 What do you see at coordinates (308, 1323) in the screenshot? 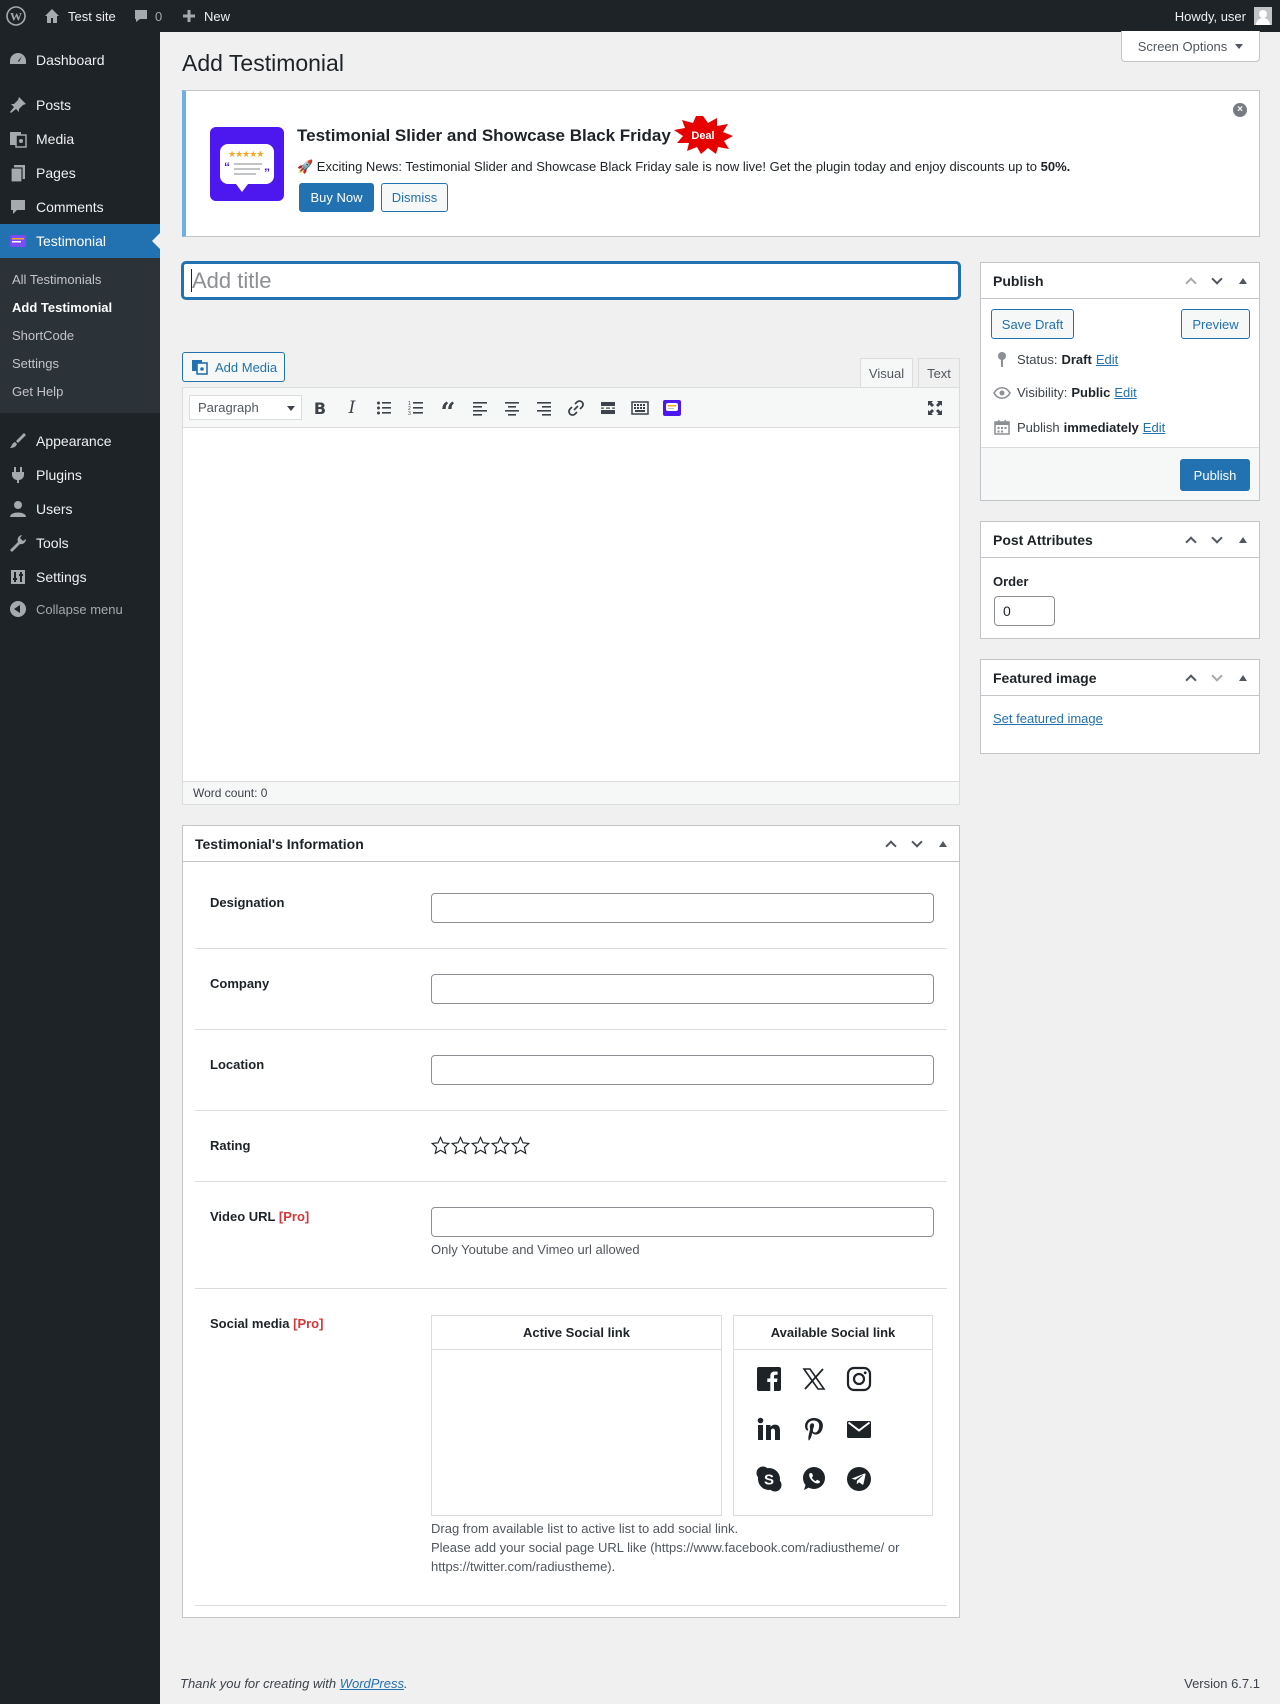
I see `pro-badge: [Pro]` at bounding box center [308, 1323].